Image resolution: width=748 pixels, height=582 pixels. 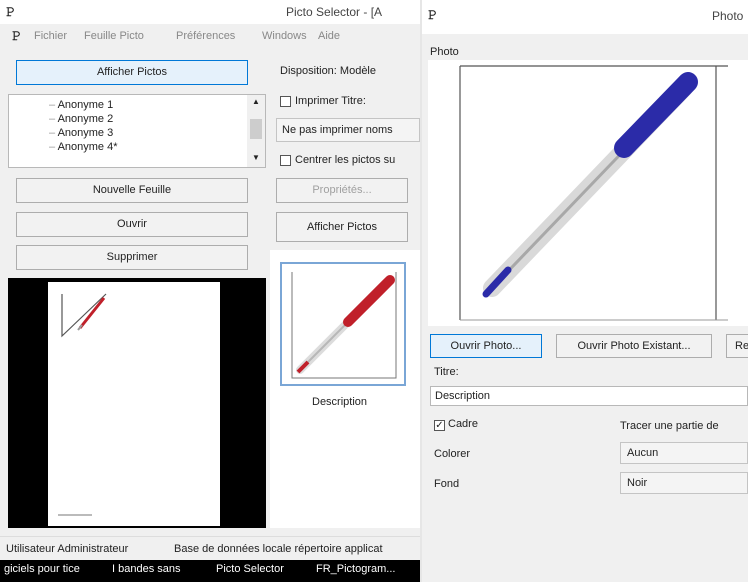 I want to click on colorer-select: Aucun, so click(x=684, y=453).